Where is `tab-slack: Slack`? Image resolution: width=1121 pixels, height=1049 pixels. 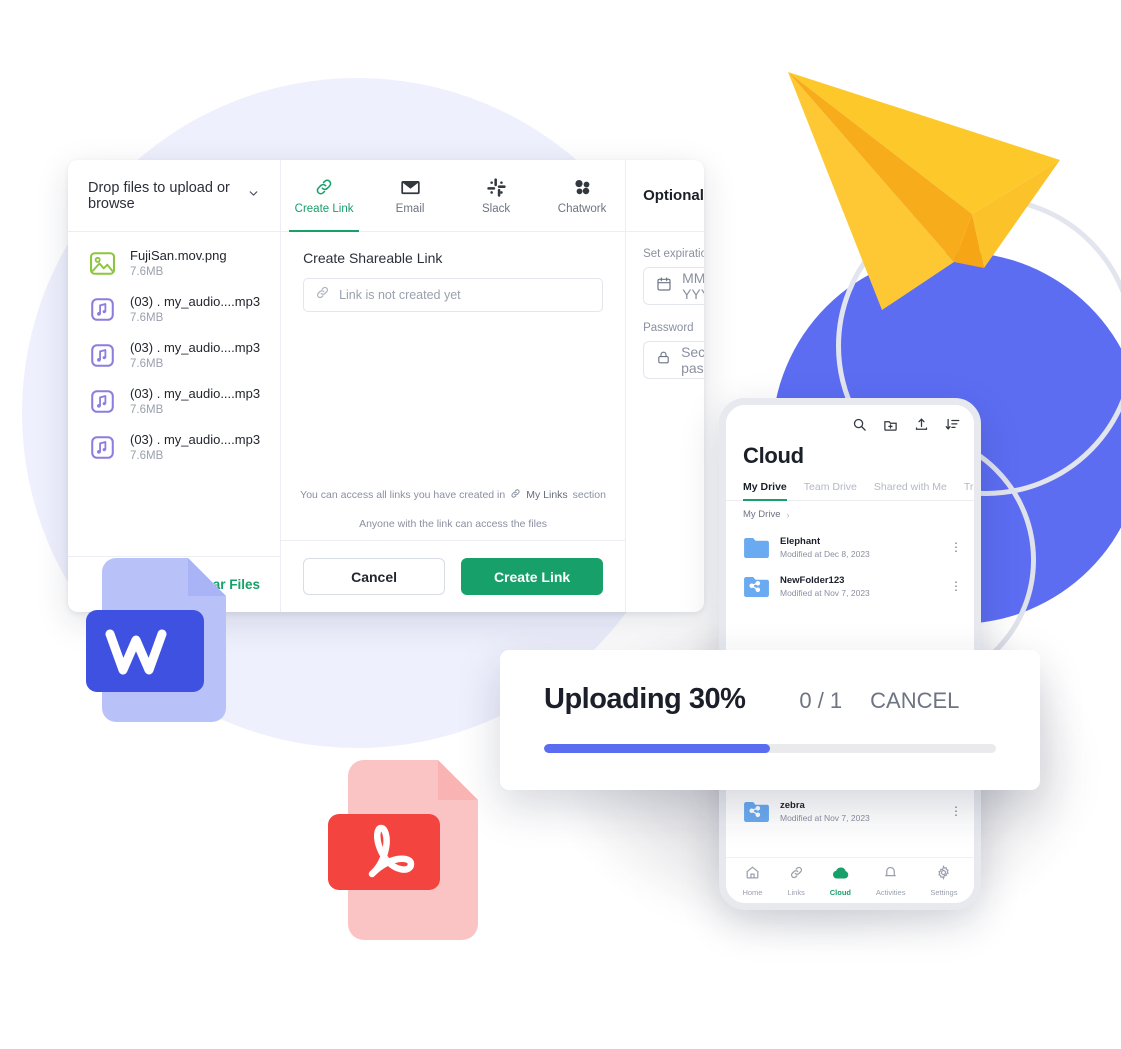 tab-slack: Slack is located at coordinates (496, 195).